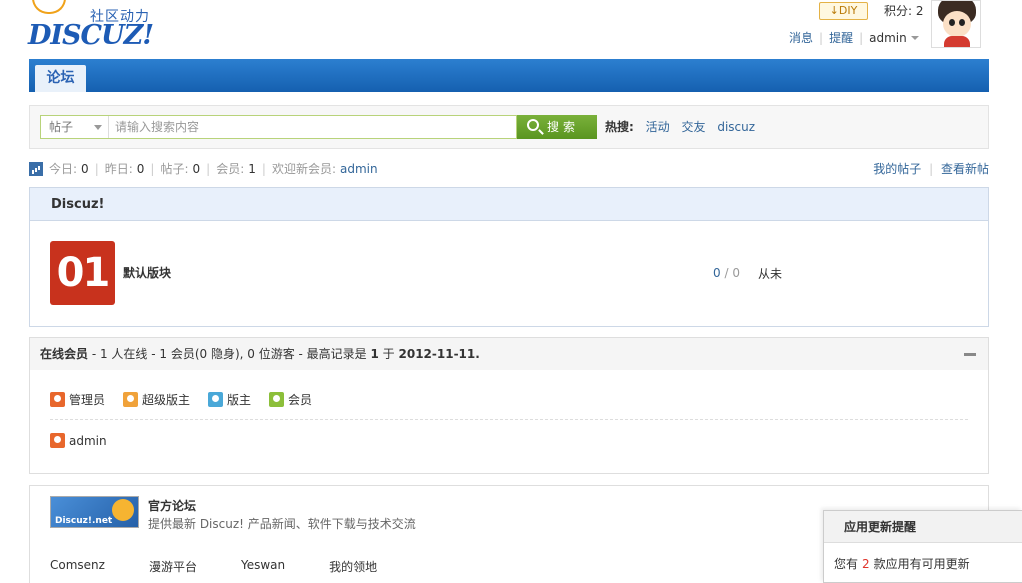  Describe the element at coordinates (75, 127) in the screenshot. I see `search-type-select: 帖子` at that location.